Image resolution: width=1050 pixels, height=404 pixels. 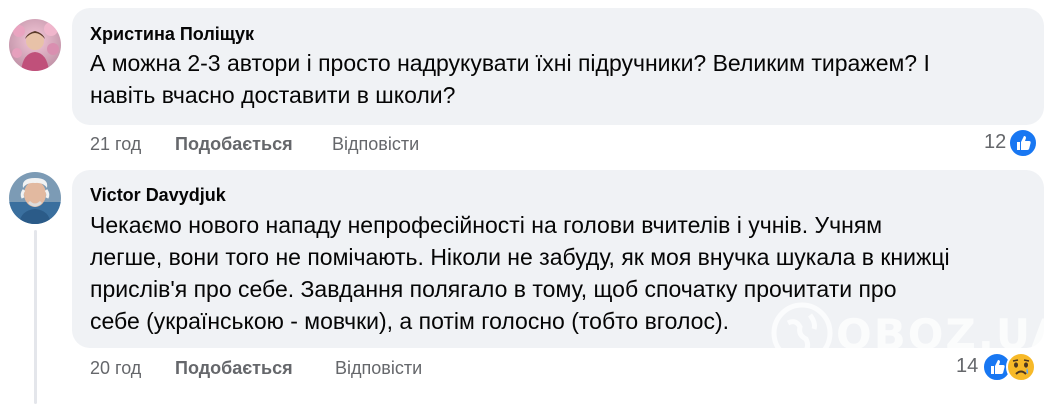 I want to click on thread-line, so click(x=35, y=317).